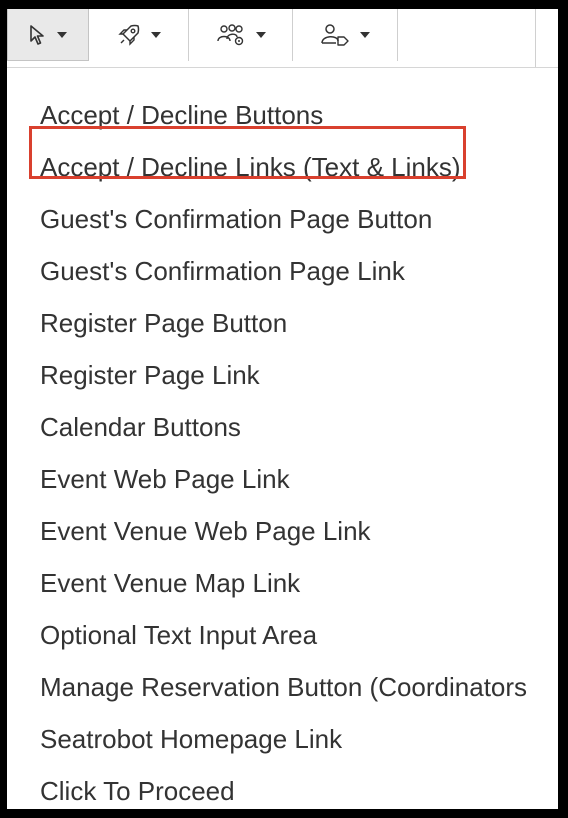 This screenshot has width=568, height=818. I want to click on menu-item-guest-confirmation-page-link: Guest's Confirmation Page Link, so click(222, 271).